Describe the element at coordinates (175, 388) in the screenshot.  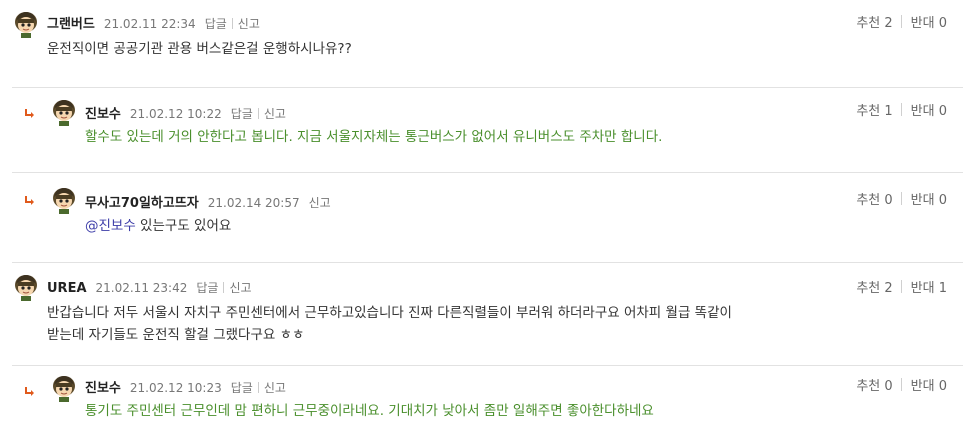
I see `comment-datetime: 21.02.12 10:23` at that location.